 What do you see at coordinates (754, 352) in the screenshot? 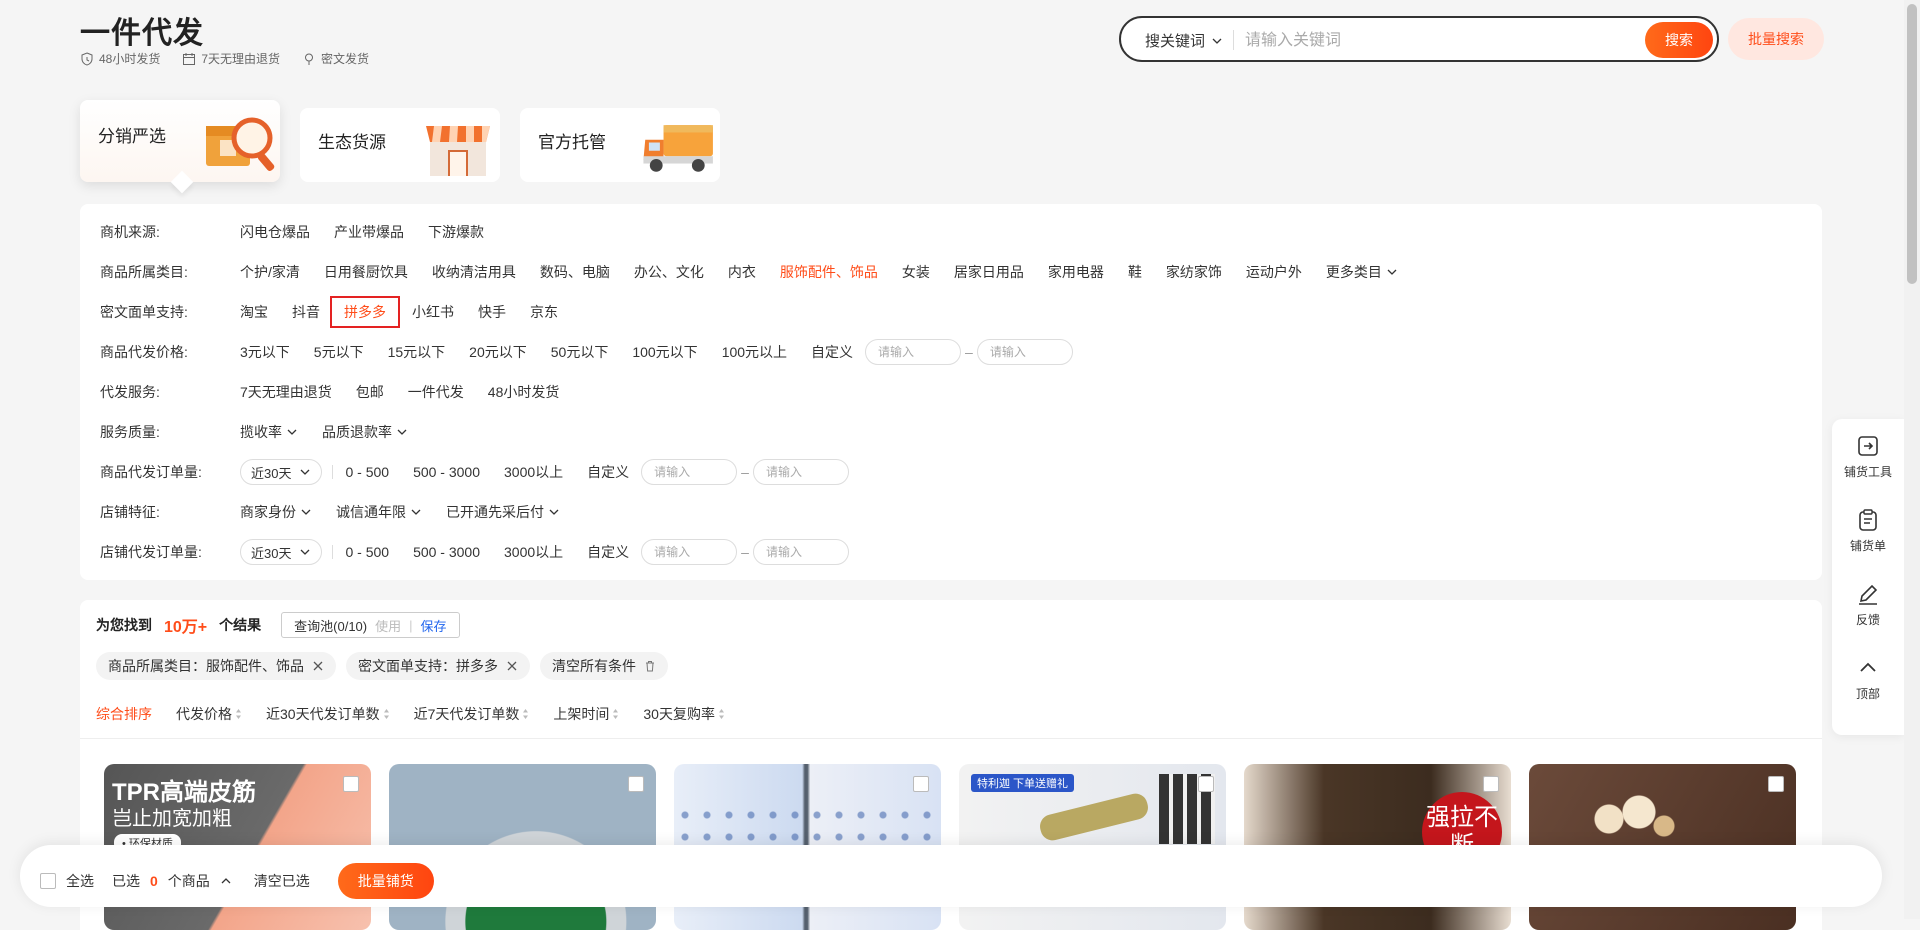
I see `filter-option: 100元以上` at bounding box center [754, 352].